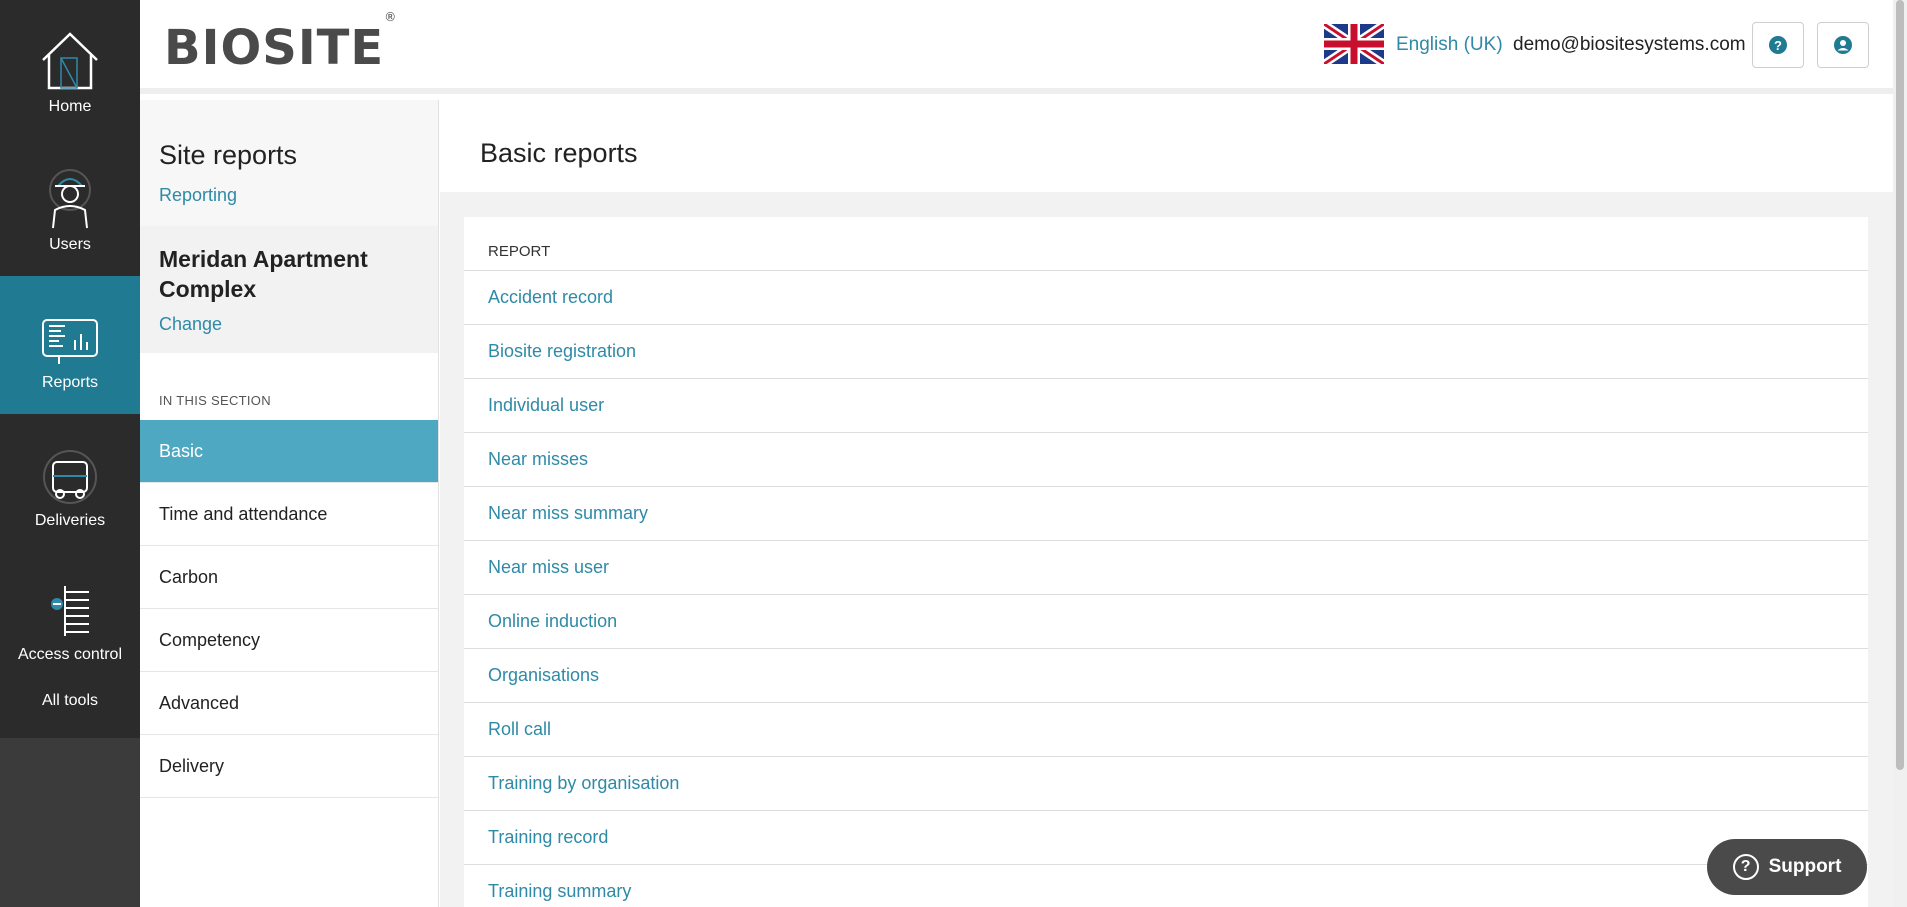 This screenshot has width=1907, height=907. Describe the element at coordinates (70, 520) in the screenshot. I see `nav-deliveries-label: Deliveries` at that location.